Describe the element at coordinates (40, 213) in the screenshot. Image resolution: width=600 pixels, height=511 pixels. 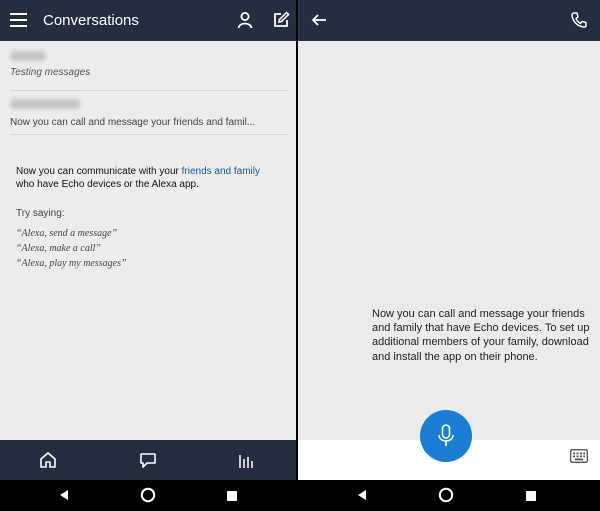
I see `try-saying-label: Try saying:` at that location.